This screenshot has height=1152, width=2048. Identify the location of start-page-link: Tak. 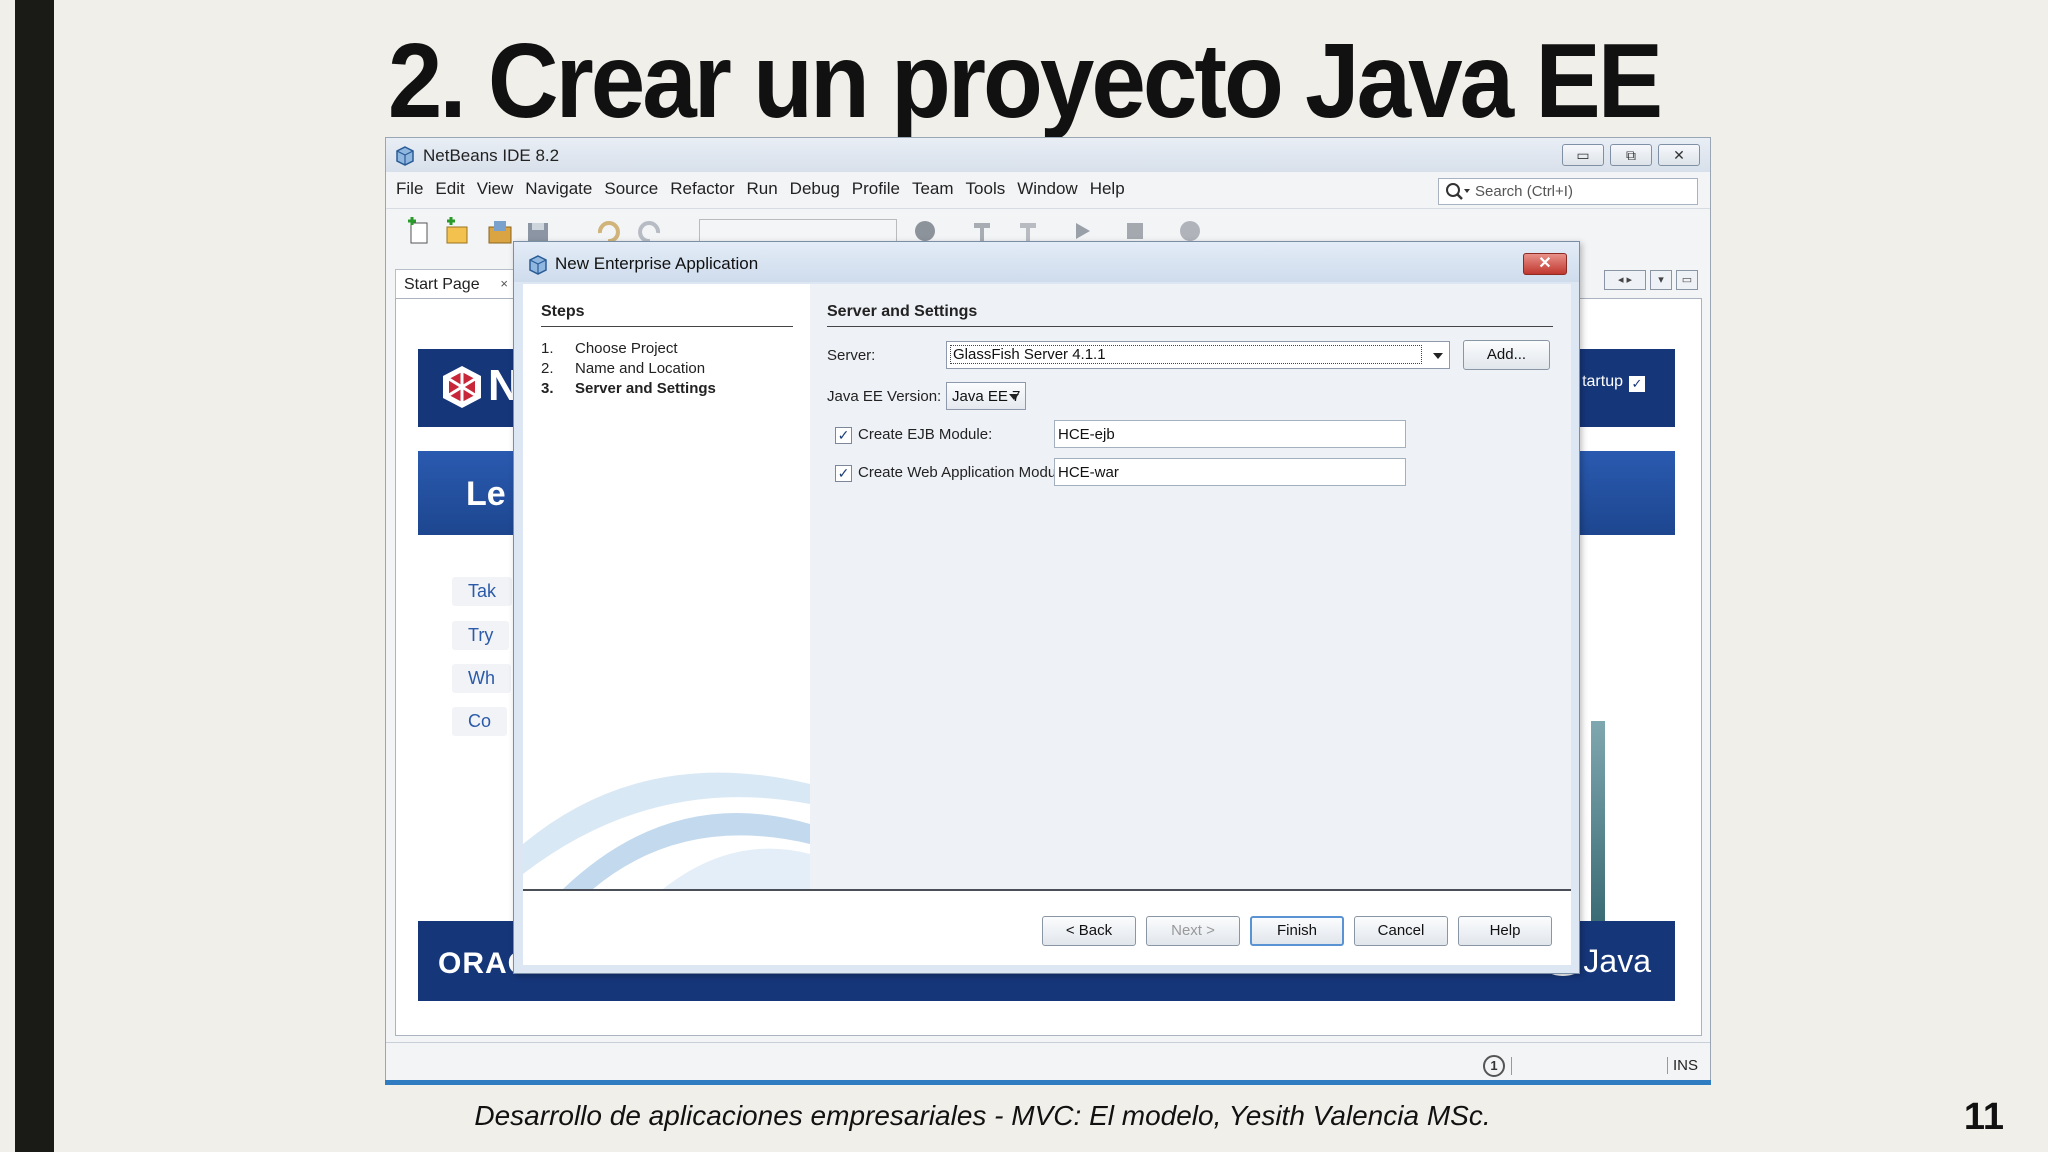
(482, 591).